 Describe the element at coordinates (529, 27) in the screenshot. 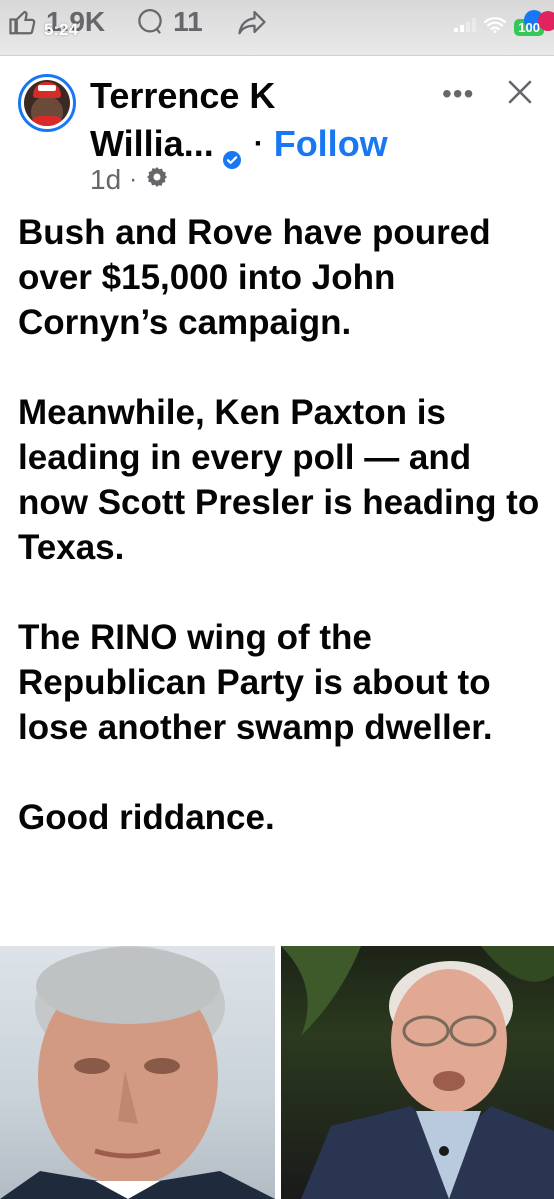

I see `battery-level: 100` at that location.